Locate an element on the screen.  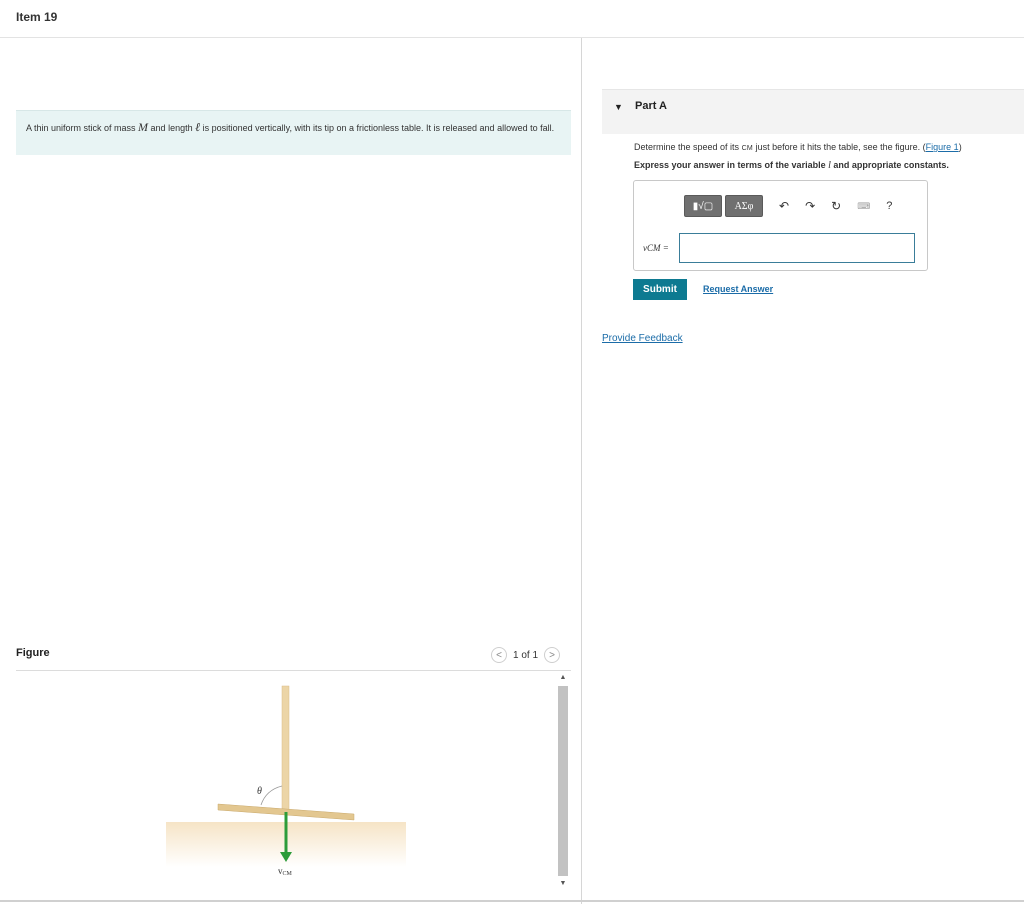
vcm-label: vCM = is located at coordinates (656, 248).